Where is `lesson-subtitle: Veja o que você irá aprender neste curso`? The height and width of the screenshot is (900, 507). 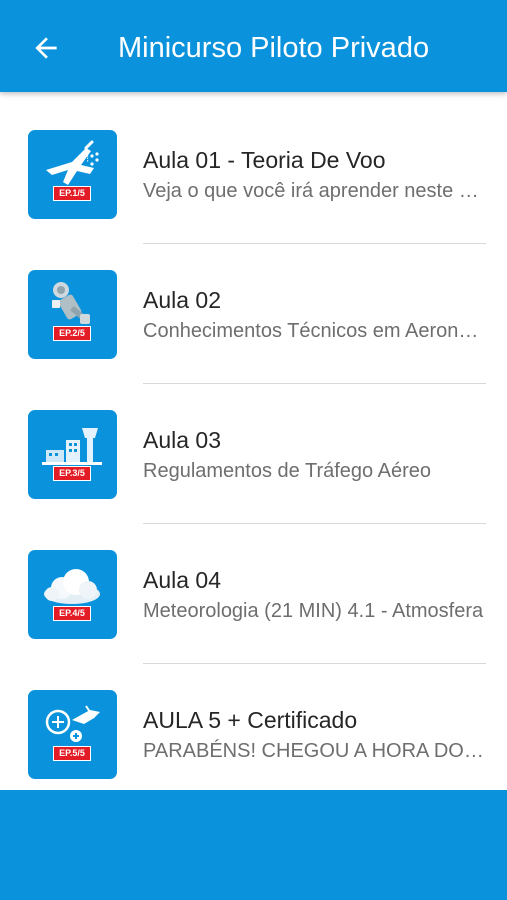 lesson-subtitle: Veja o que você irá aprender neste curso is located at coordinates (314, 191).